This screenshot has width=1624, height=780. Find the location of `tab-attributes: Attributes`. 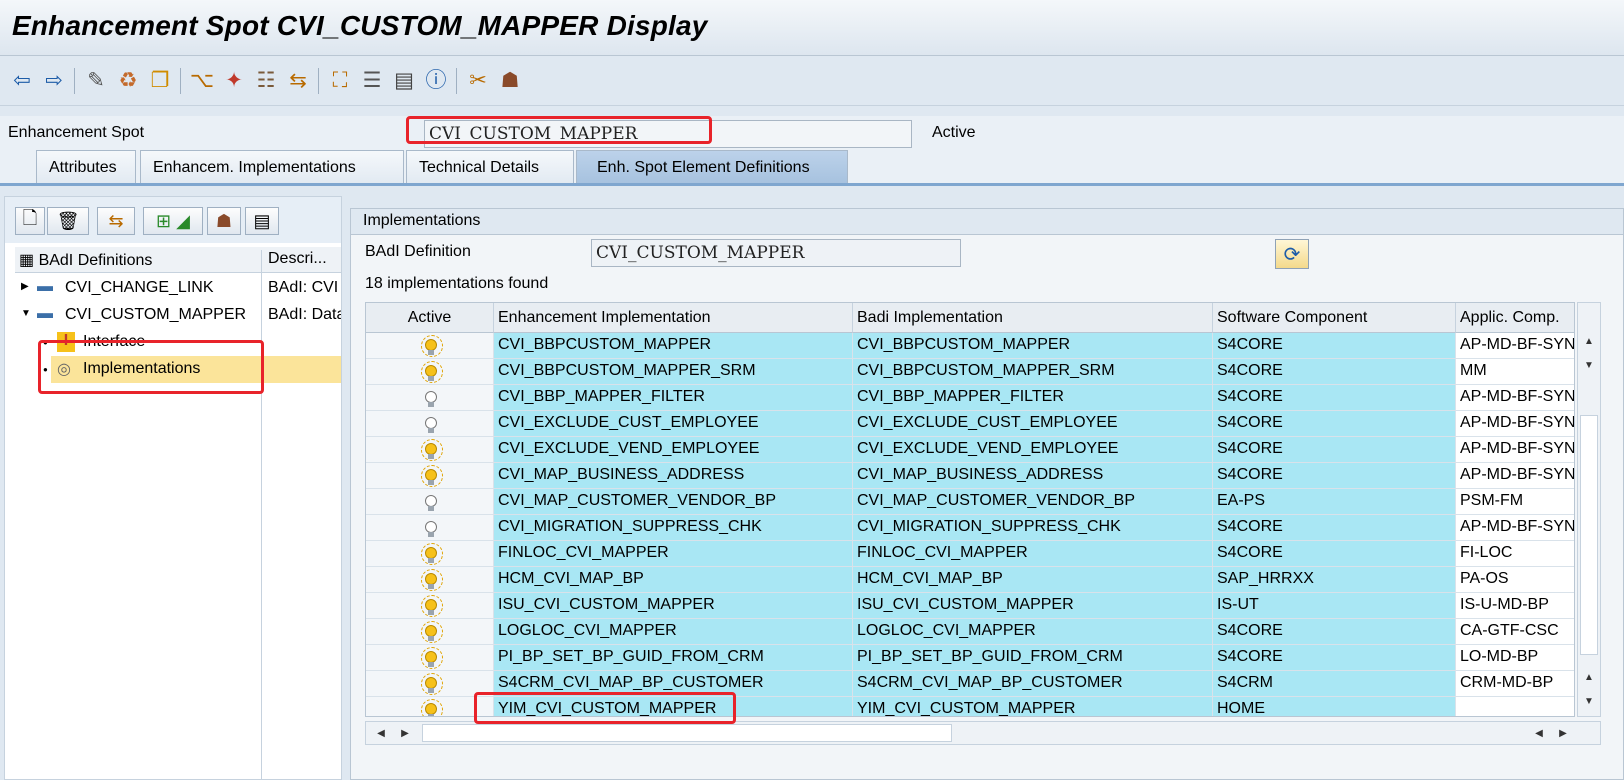

tab-attributes: Attributes is located at coordinates (86, 166).